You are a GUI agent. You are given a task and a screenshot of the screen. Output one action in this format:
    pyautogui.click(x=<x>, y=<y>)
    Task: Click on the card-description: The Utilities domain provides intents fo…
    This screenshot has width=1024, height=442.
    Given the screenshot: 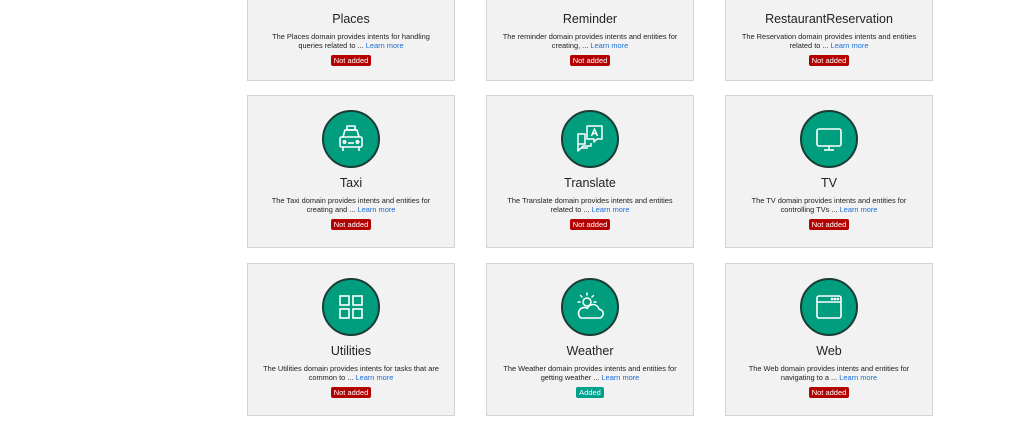 What is the action you would take?
    pyautogui.click(x=351, y=373)
    